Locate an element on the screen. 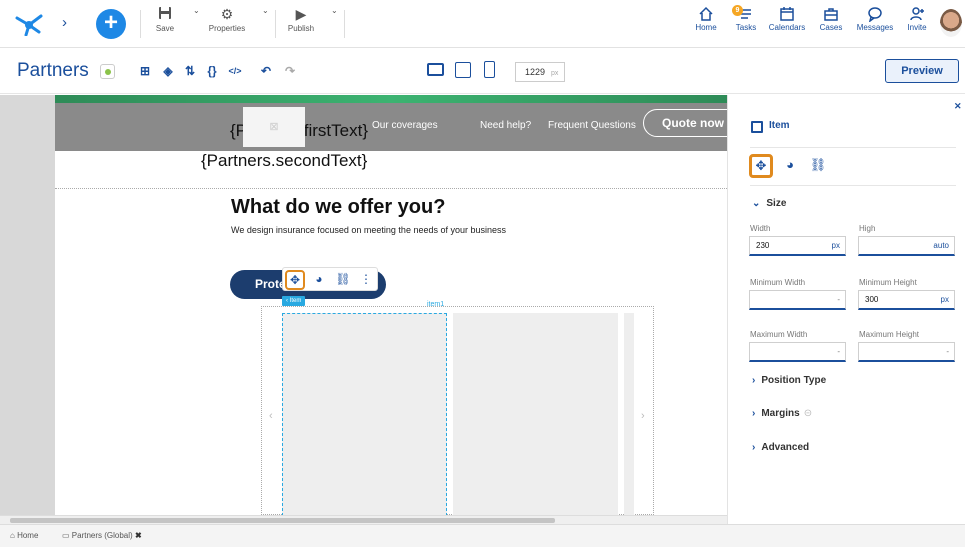 Image resolution: width=965 pixels, height=547 pixels. nav-calendars: Calendars is located at coordinates (787, 19).